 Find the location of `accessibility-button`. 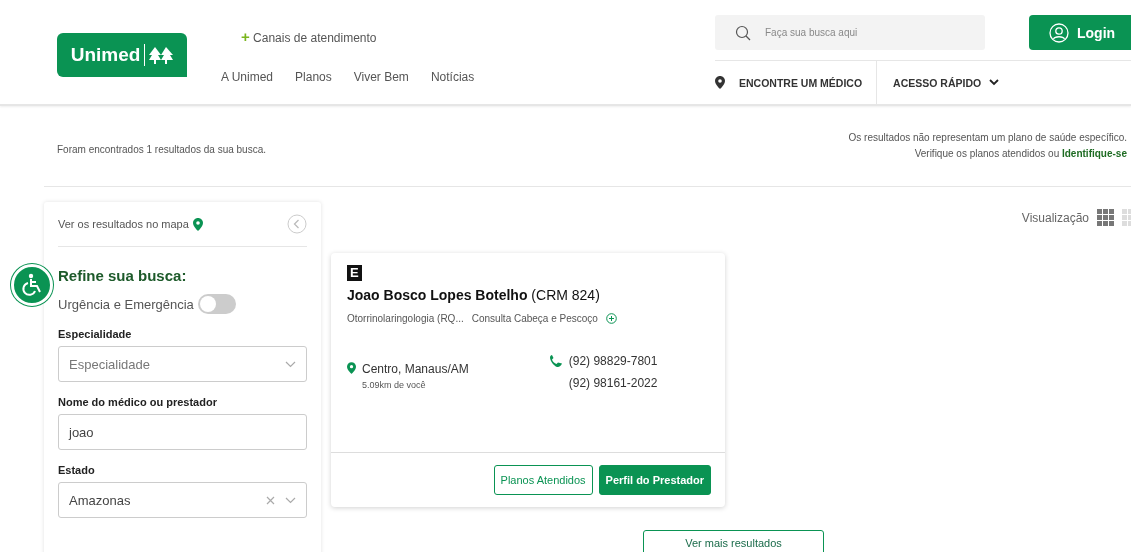

accessibility-button is located at coordinates (32, 285).